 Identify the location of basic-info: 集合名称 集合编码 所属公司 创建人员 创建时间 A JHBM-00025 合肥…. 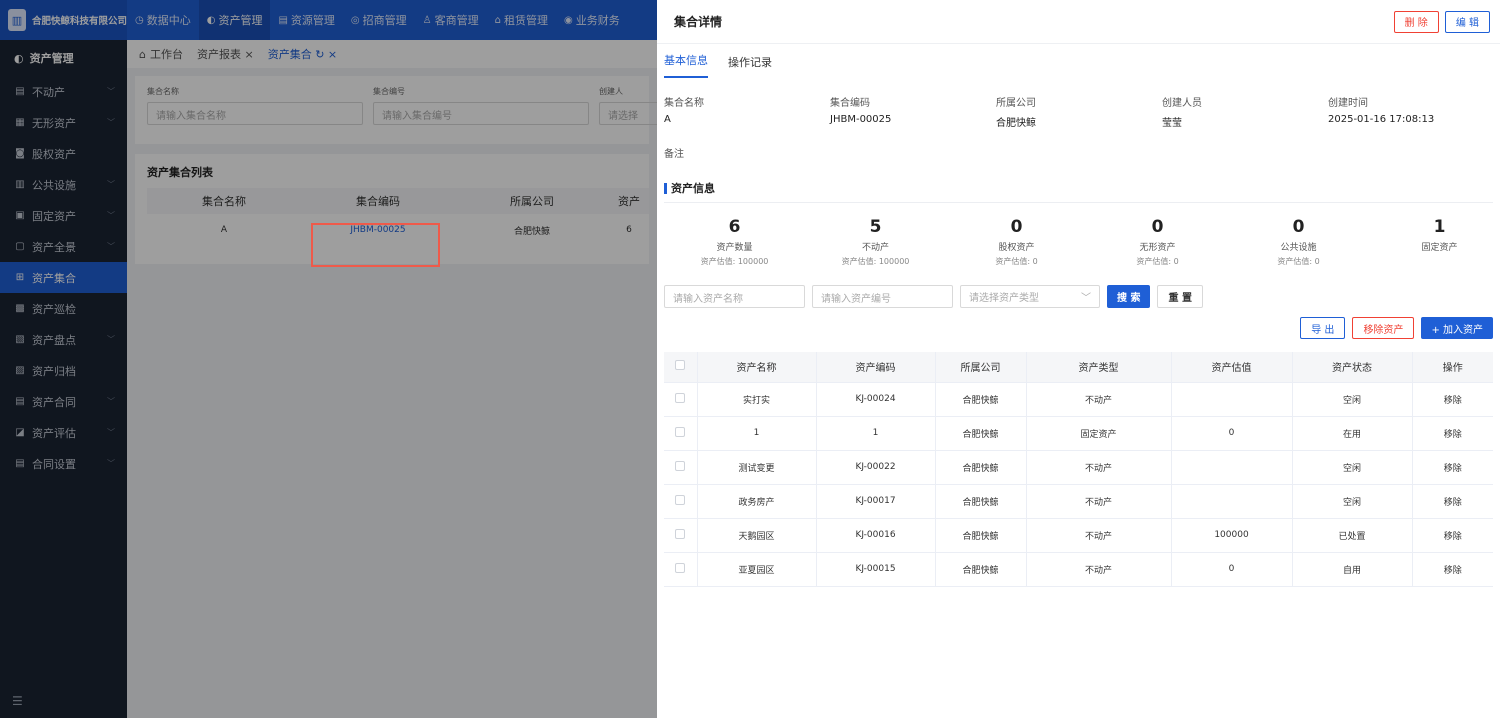
(1078, 103).